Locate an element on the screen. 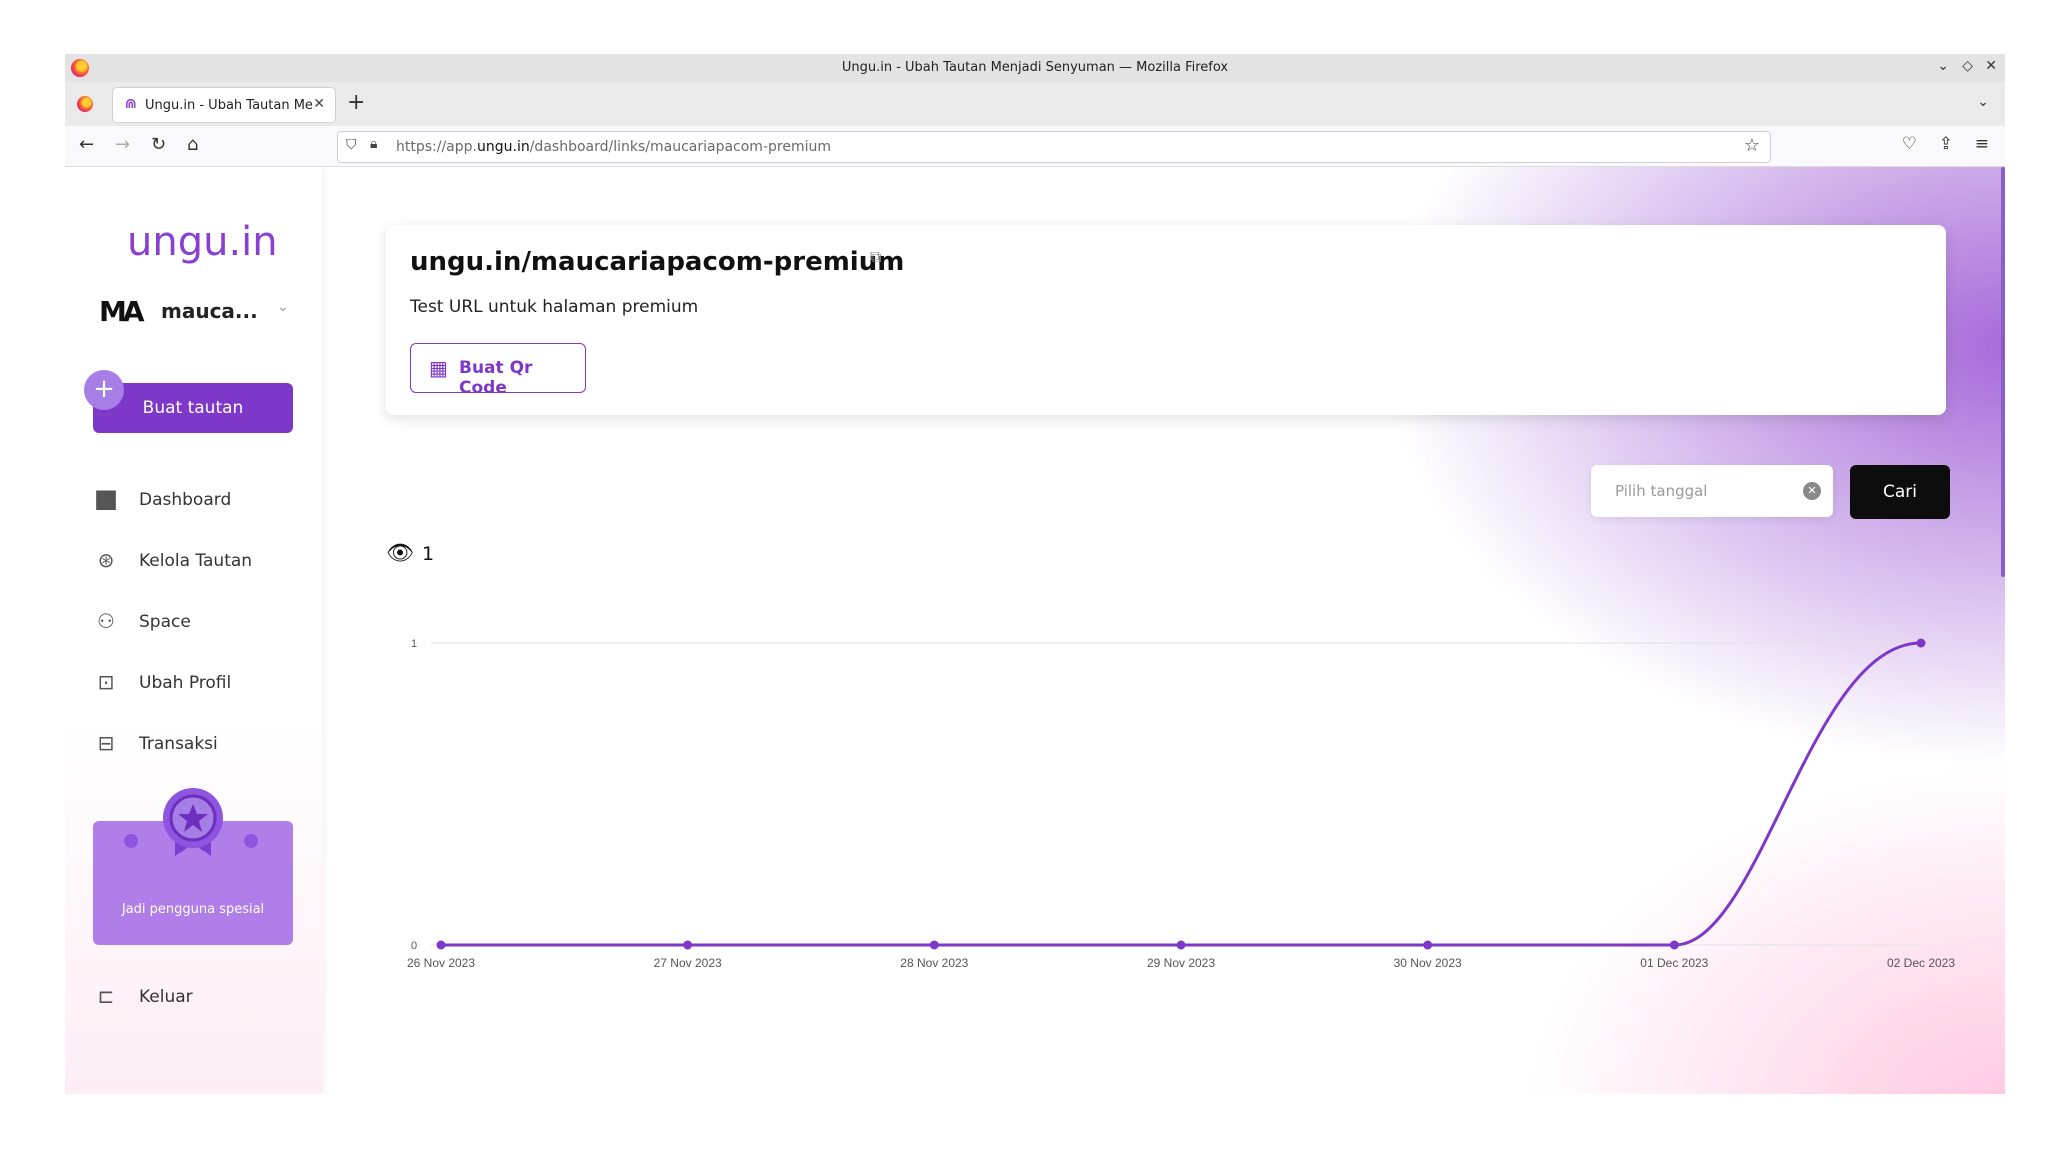 The height and width of the screenshot is (1160, 2050). profile-edit-icon: ⊡ is located at coordinates (106, 682).